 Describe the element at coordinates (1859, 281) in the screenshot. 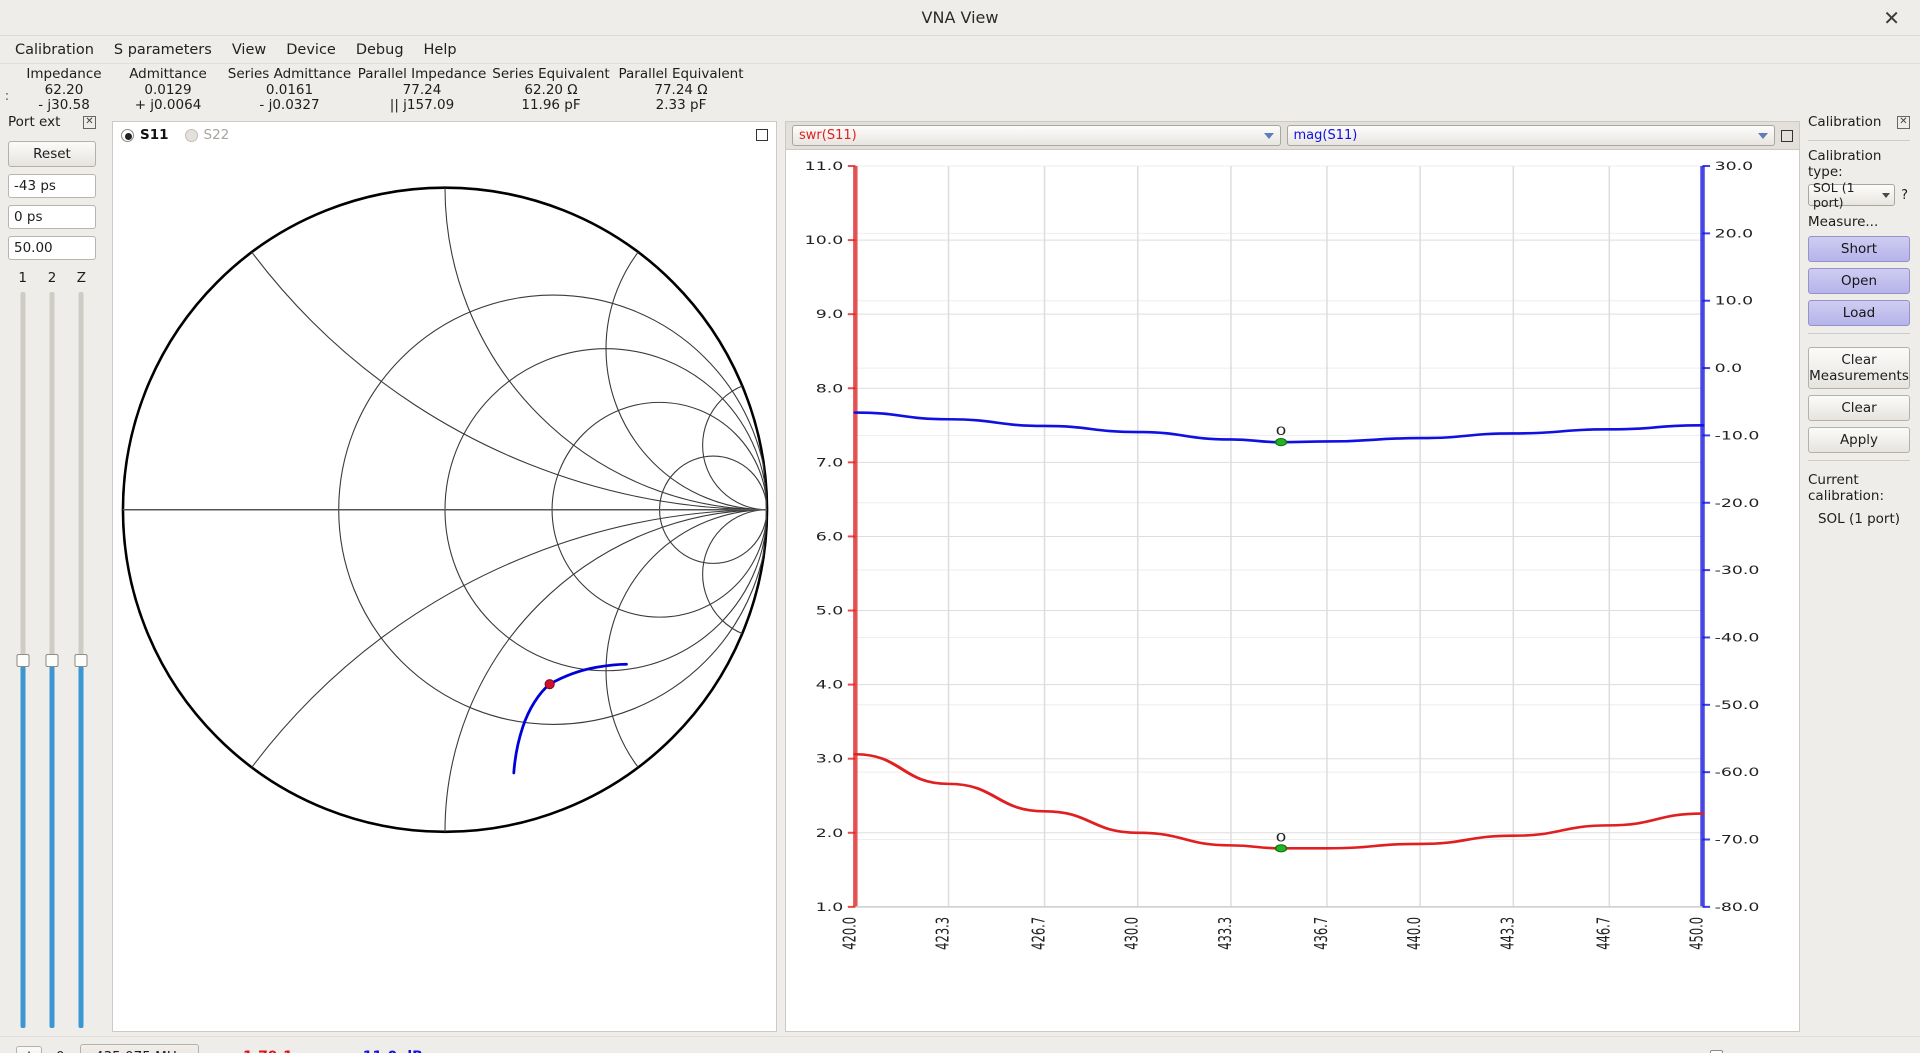

I see `measure-open-button: Open` at that location.